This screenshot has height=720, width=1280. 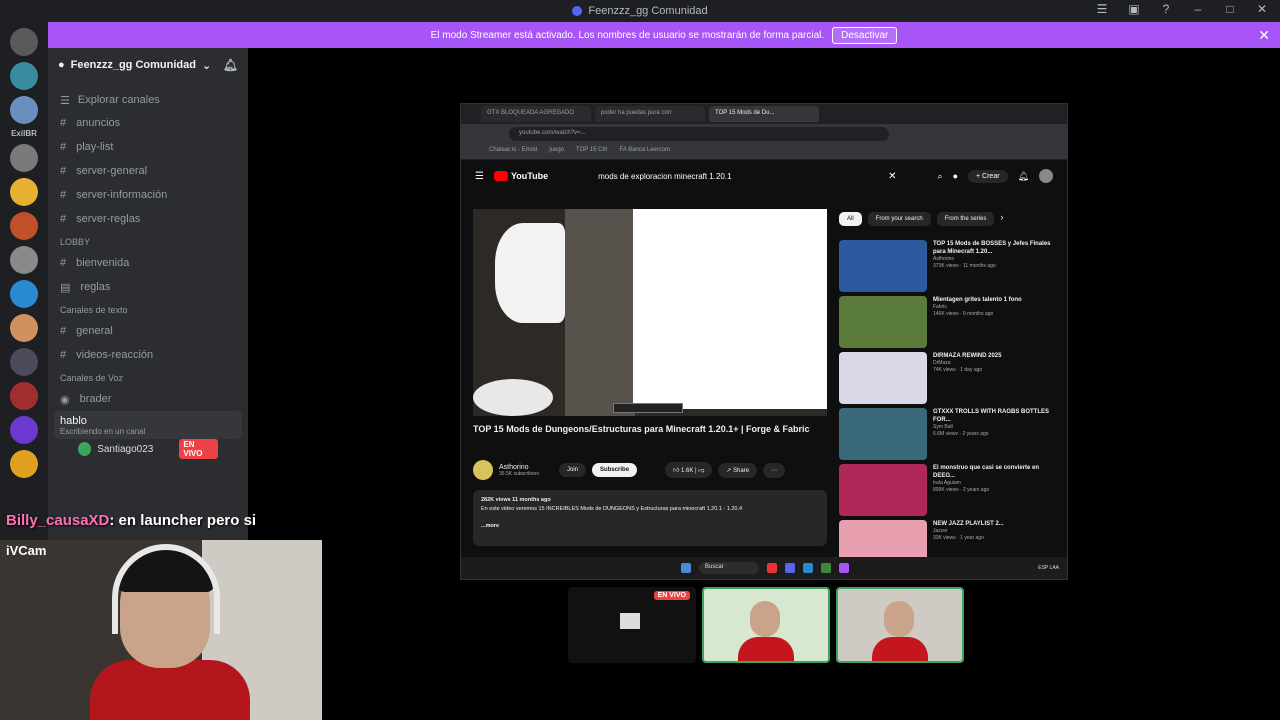 I want to click on reco-stats: 373K views · 11 months ago, so click(x=964, y=266).